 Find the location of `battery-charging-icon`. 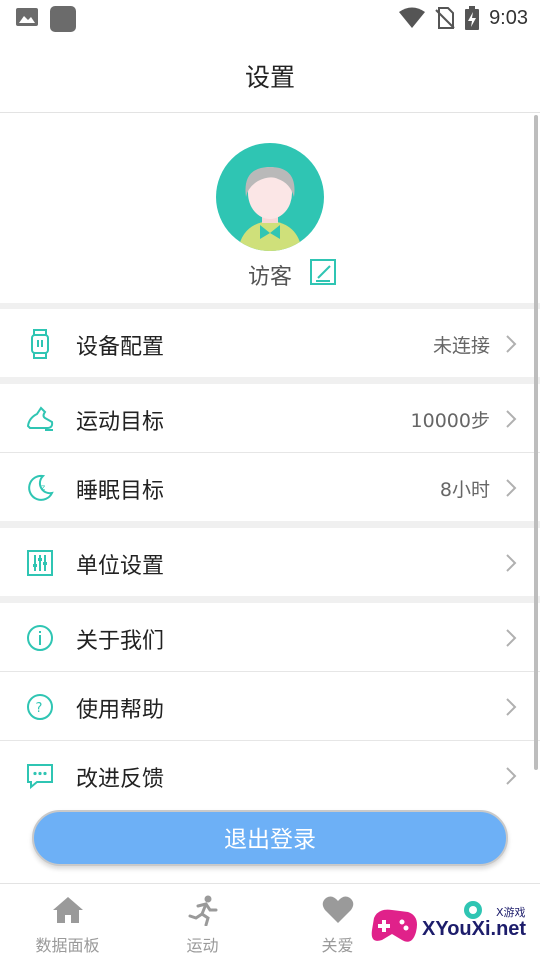

battery-charging-icon is located at coordinates (472, 18).